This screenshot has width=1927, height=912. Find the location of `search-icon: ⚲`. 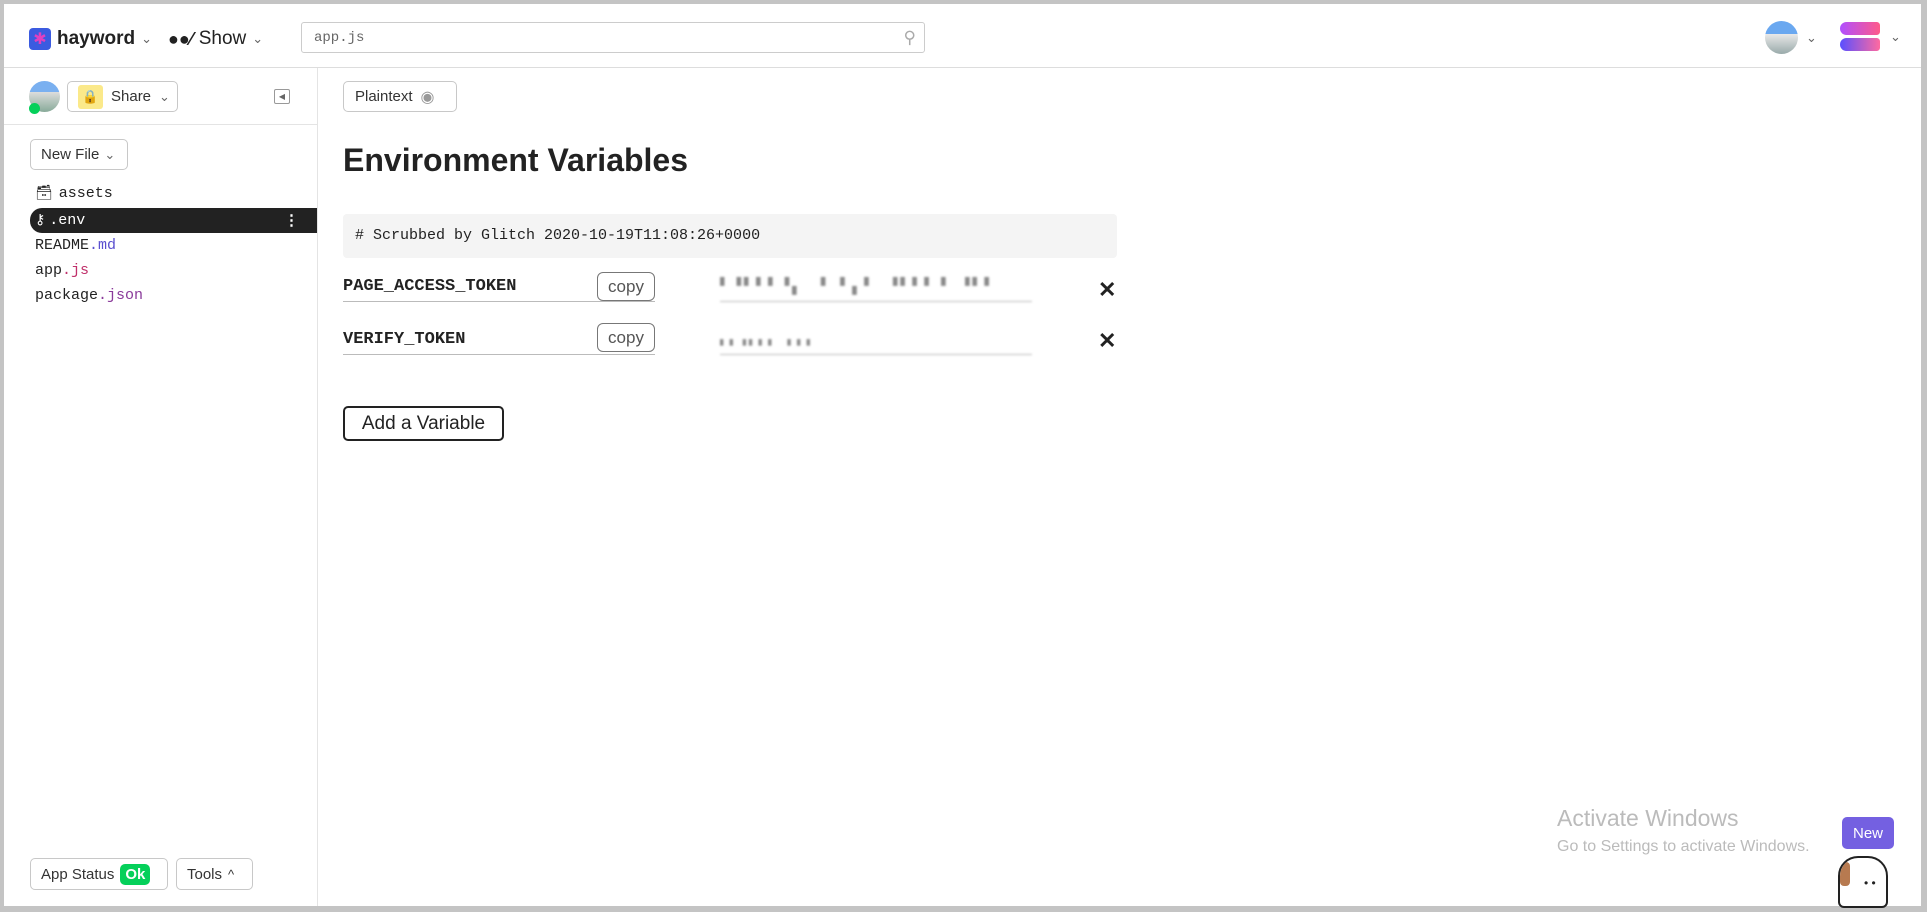

search-icon: ⚲ is located at coordinates (909, 37).